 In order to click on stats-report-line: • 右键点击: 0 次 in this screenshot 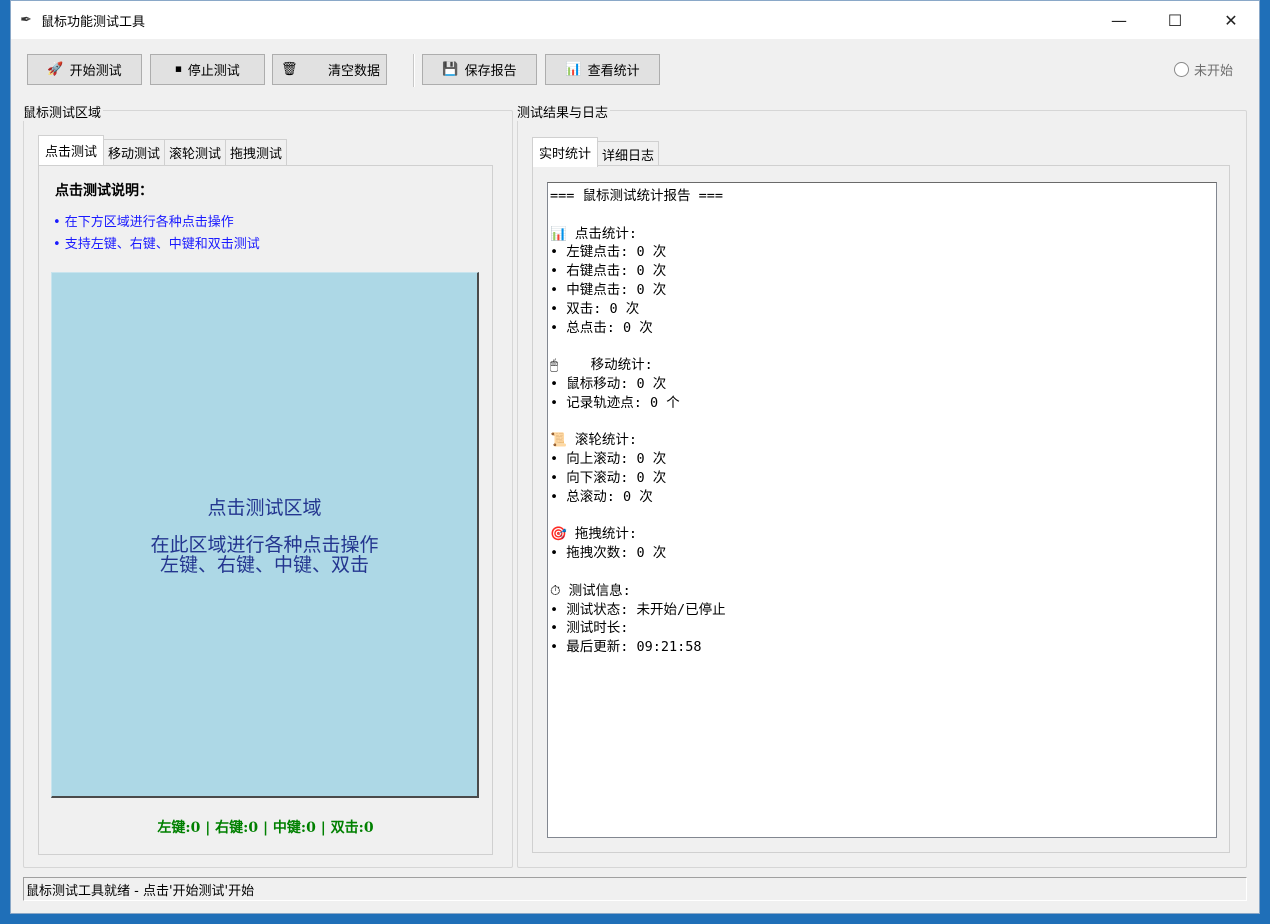, I will do `click(608, 271)`.